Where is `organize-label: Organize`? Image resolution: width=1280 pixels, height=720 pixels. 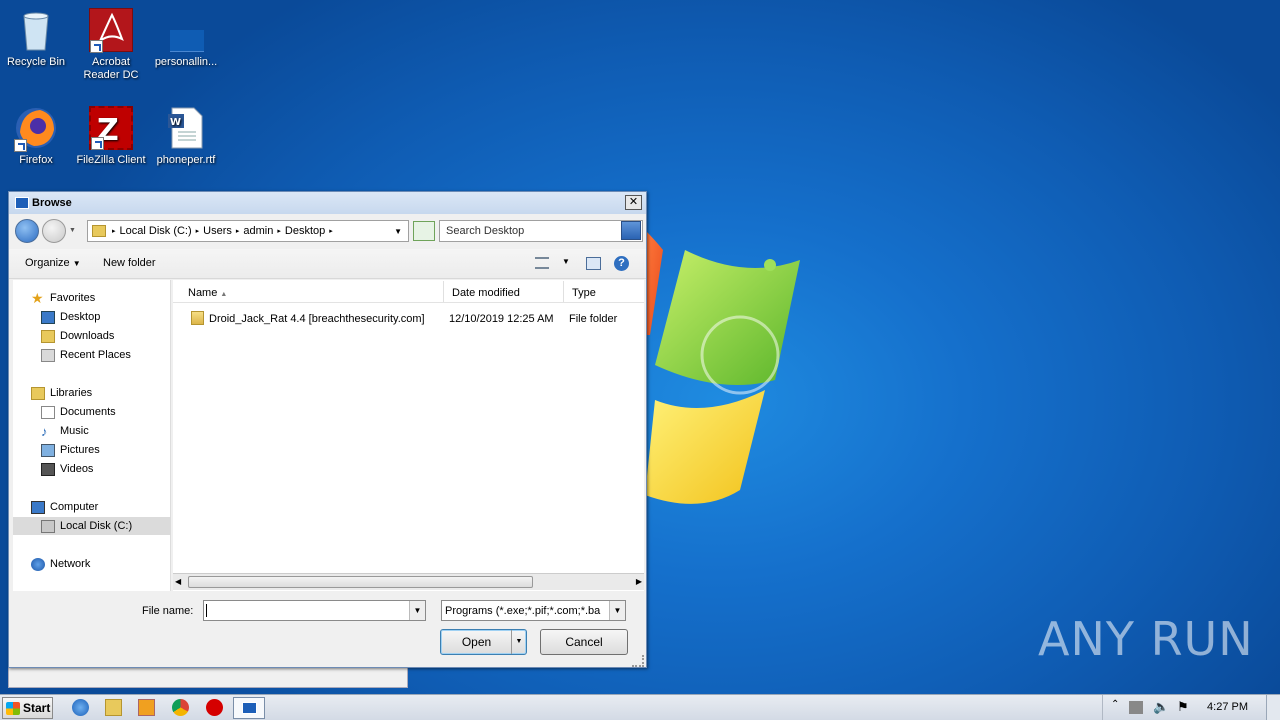
organize-label: Organize is located at coordinates (47, 263).